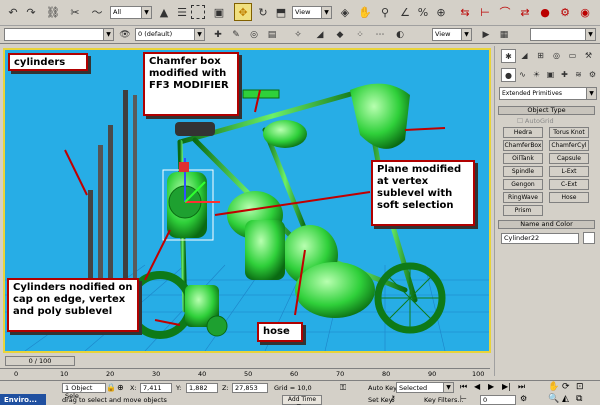  I want to click on x-coordinate-field: 7,411, so click(156, 388).